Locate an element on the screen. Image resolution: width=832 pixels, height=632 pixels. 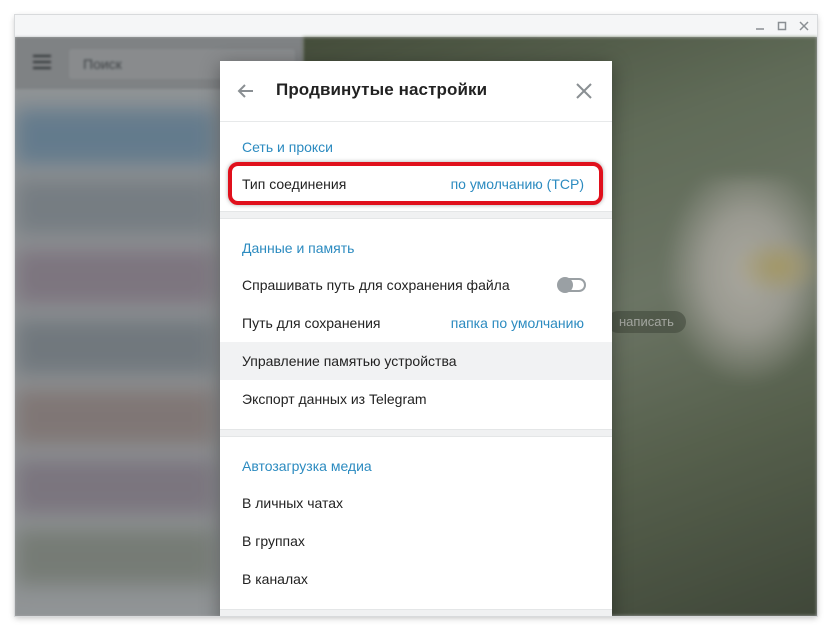
autodownload-groups-label: В группах is located at coordinates (273, 541).